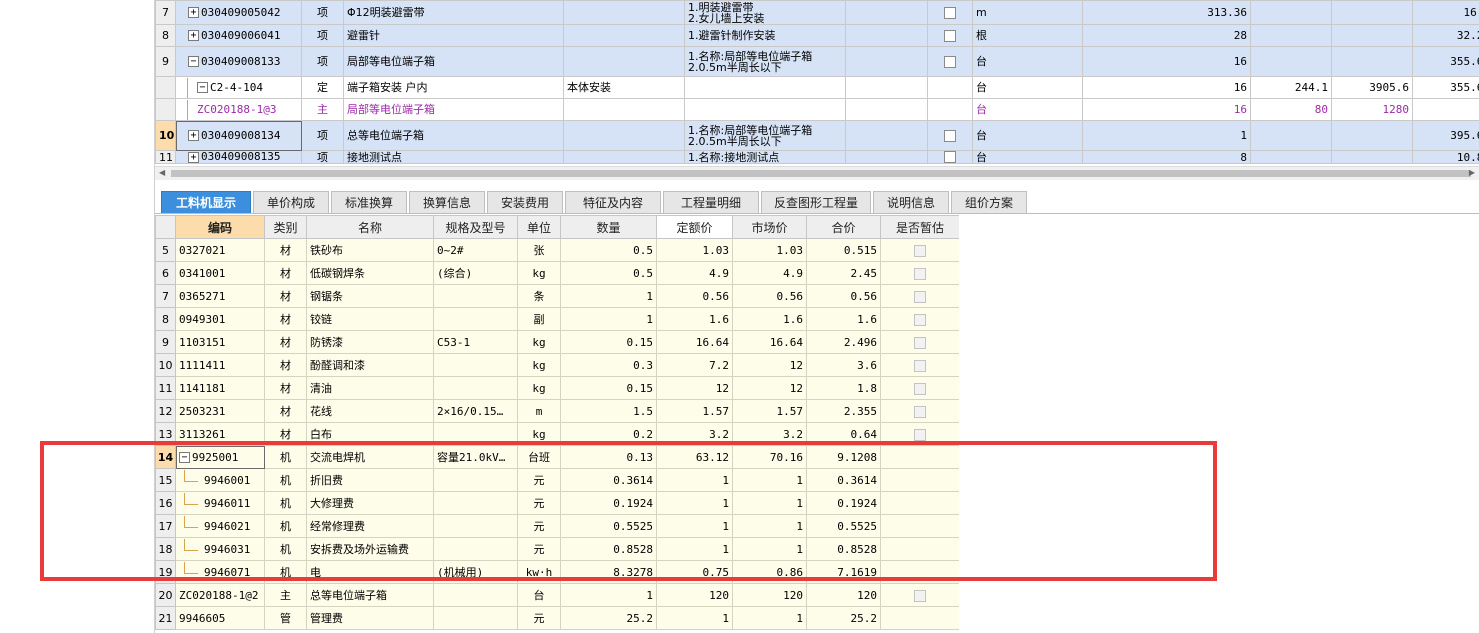 Image resolution: width=1479 pixels, height=633 pixels. I want to click on resource-name: 钢锯条, so click(370, 296).